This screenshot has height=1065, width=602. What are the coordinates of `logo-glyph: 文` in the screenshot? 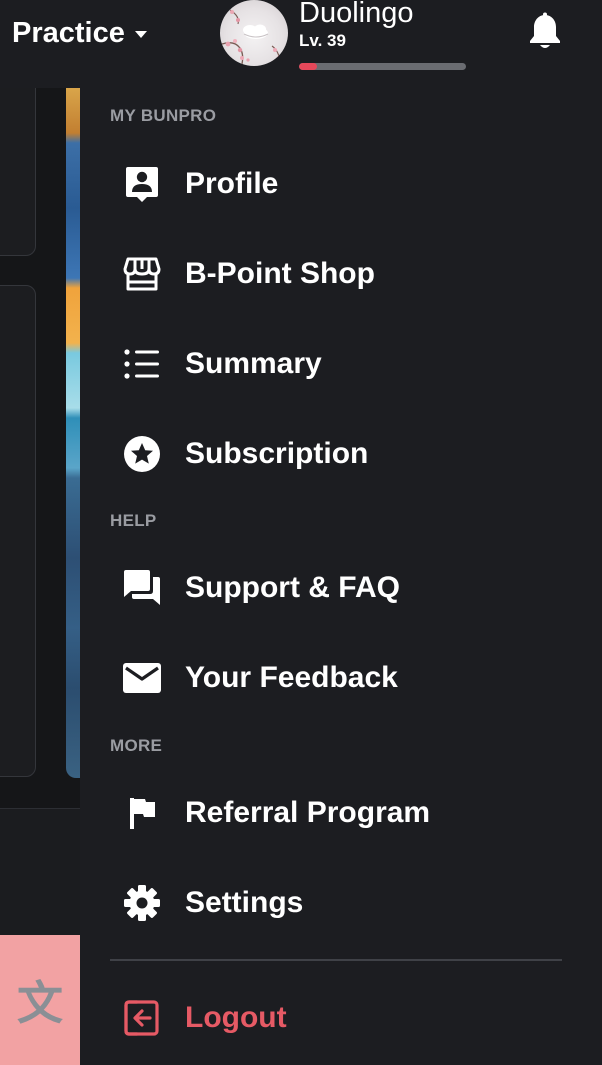 It's located at (40, 1003).